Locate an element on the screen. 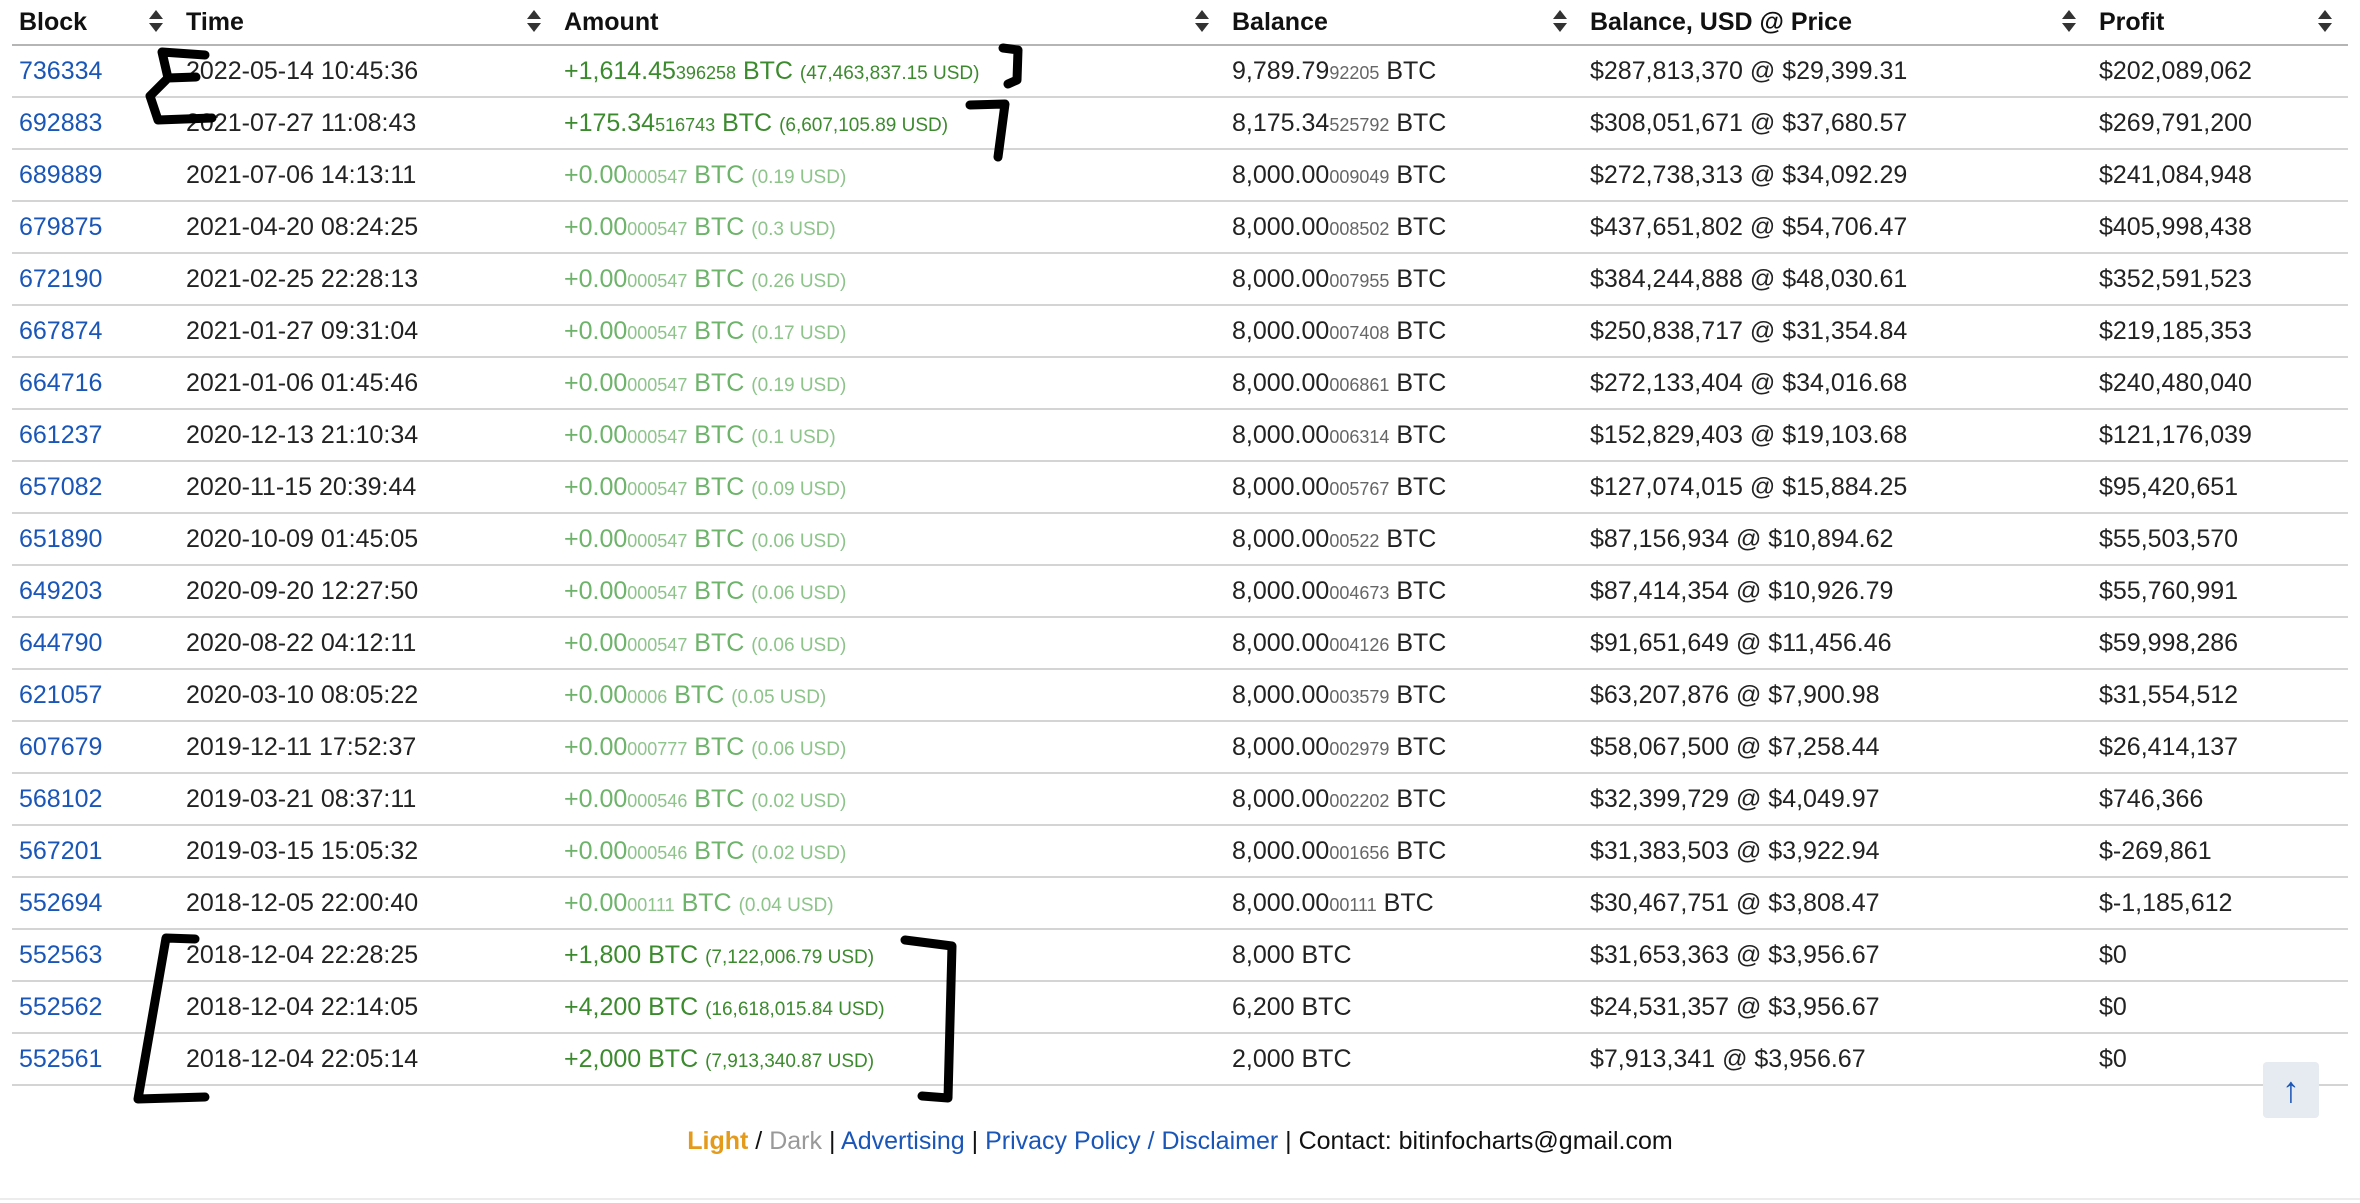 Image resolution: width=2360 pixels, height=1203 pixels. block-cell: 552563 is located at coordinates (95, 955).